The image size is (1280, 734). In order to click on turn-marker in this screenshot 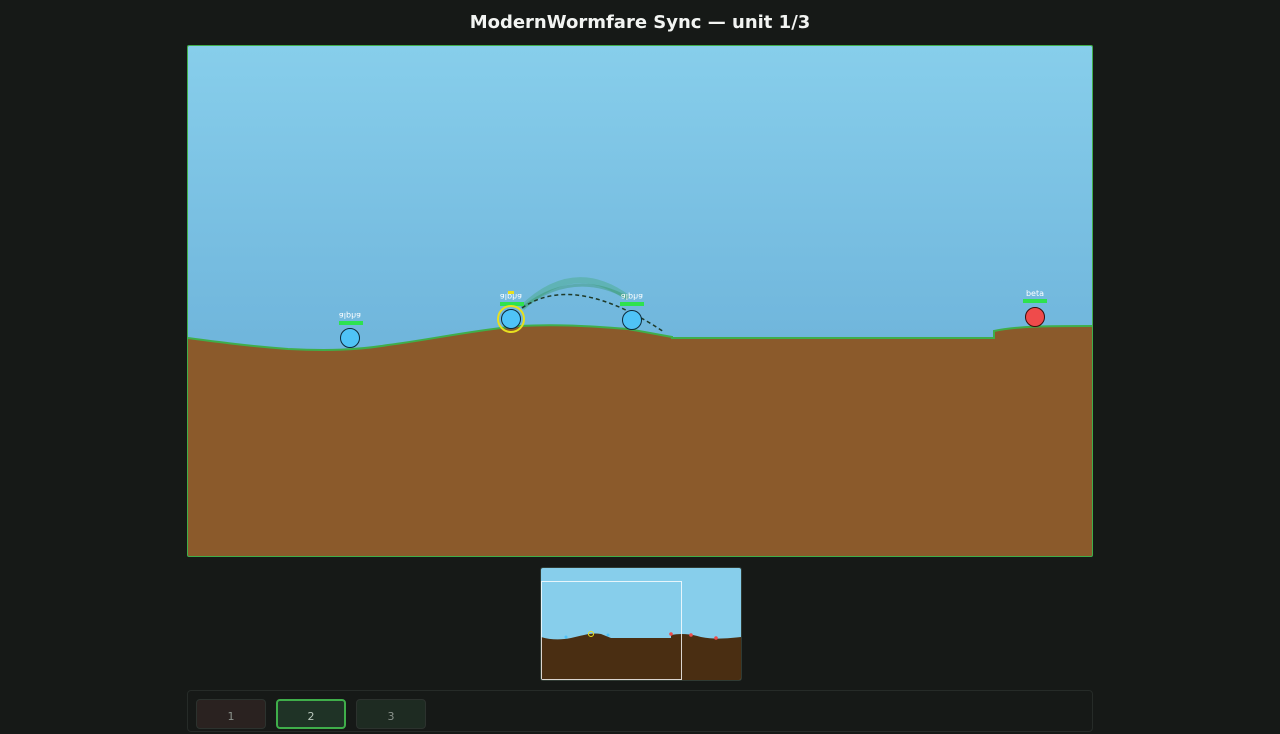, I will do `click(511, 292)`.